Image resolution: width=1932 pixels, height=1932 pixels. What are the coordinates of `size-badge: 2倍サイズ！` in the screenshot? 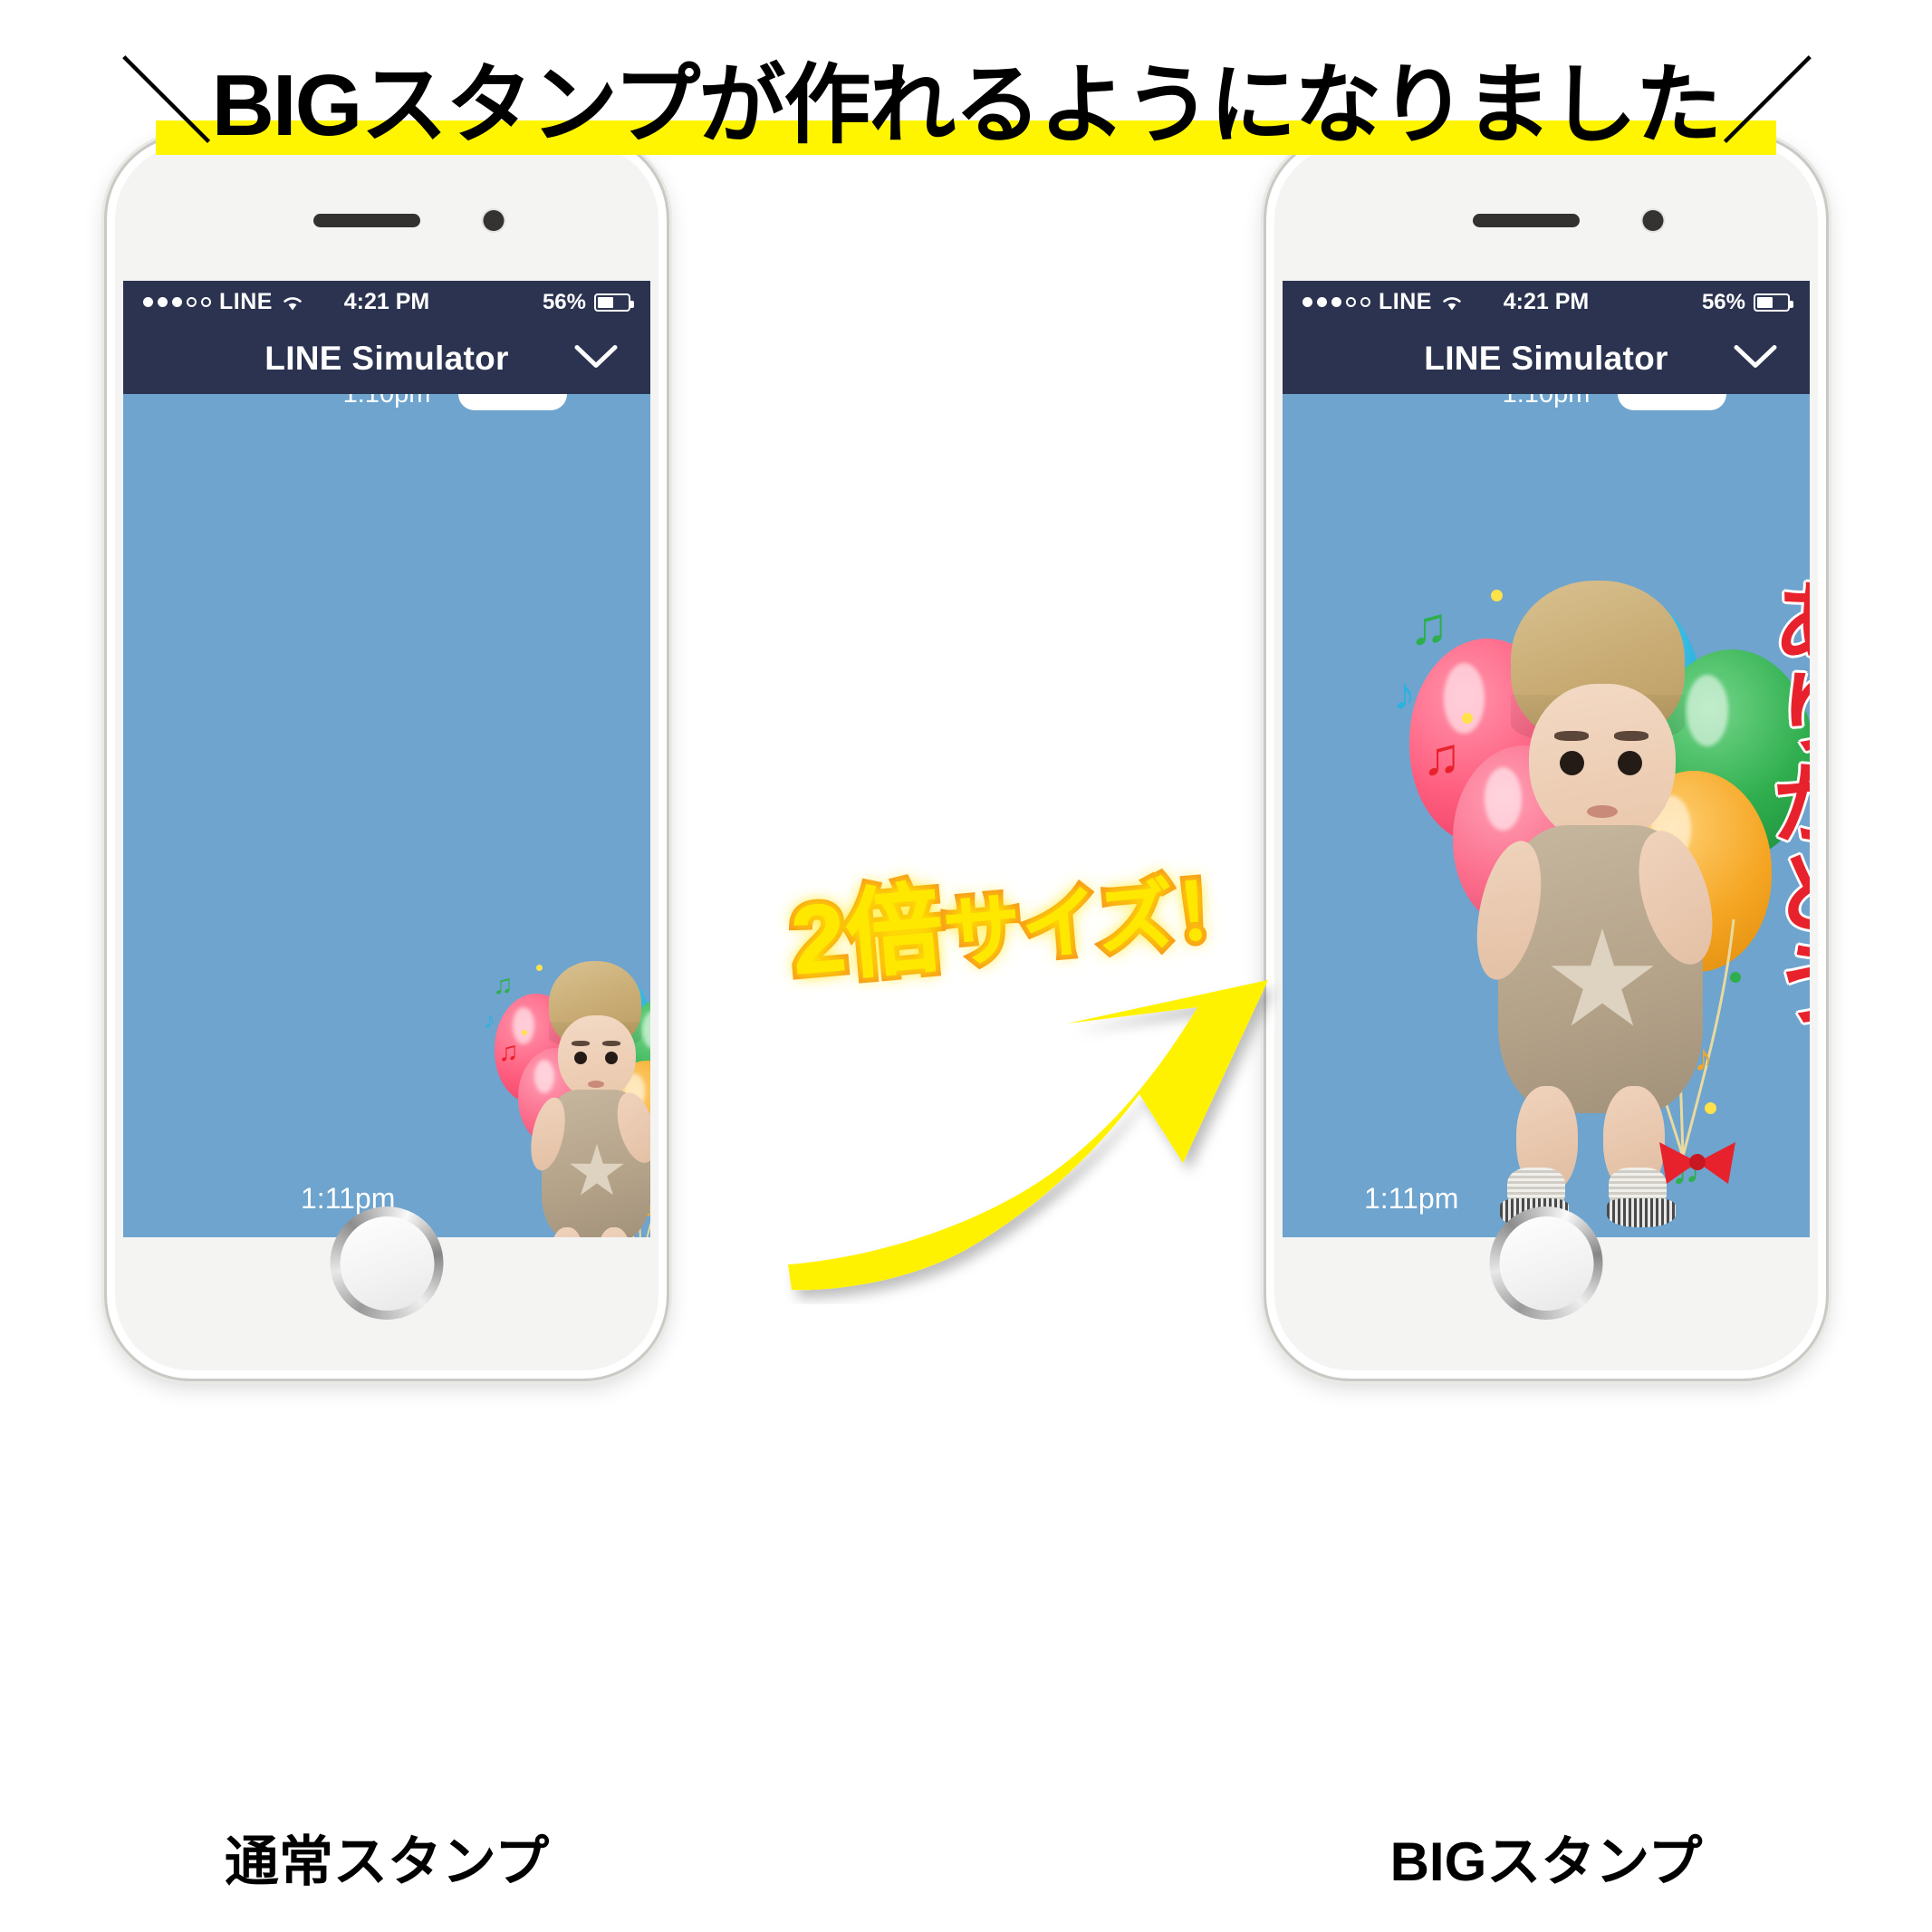 It's located at (1021, 913).